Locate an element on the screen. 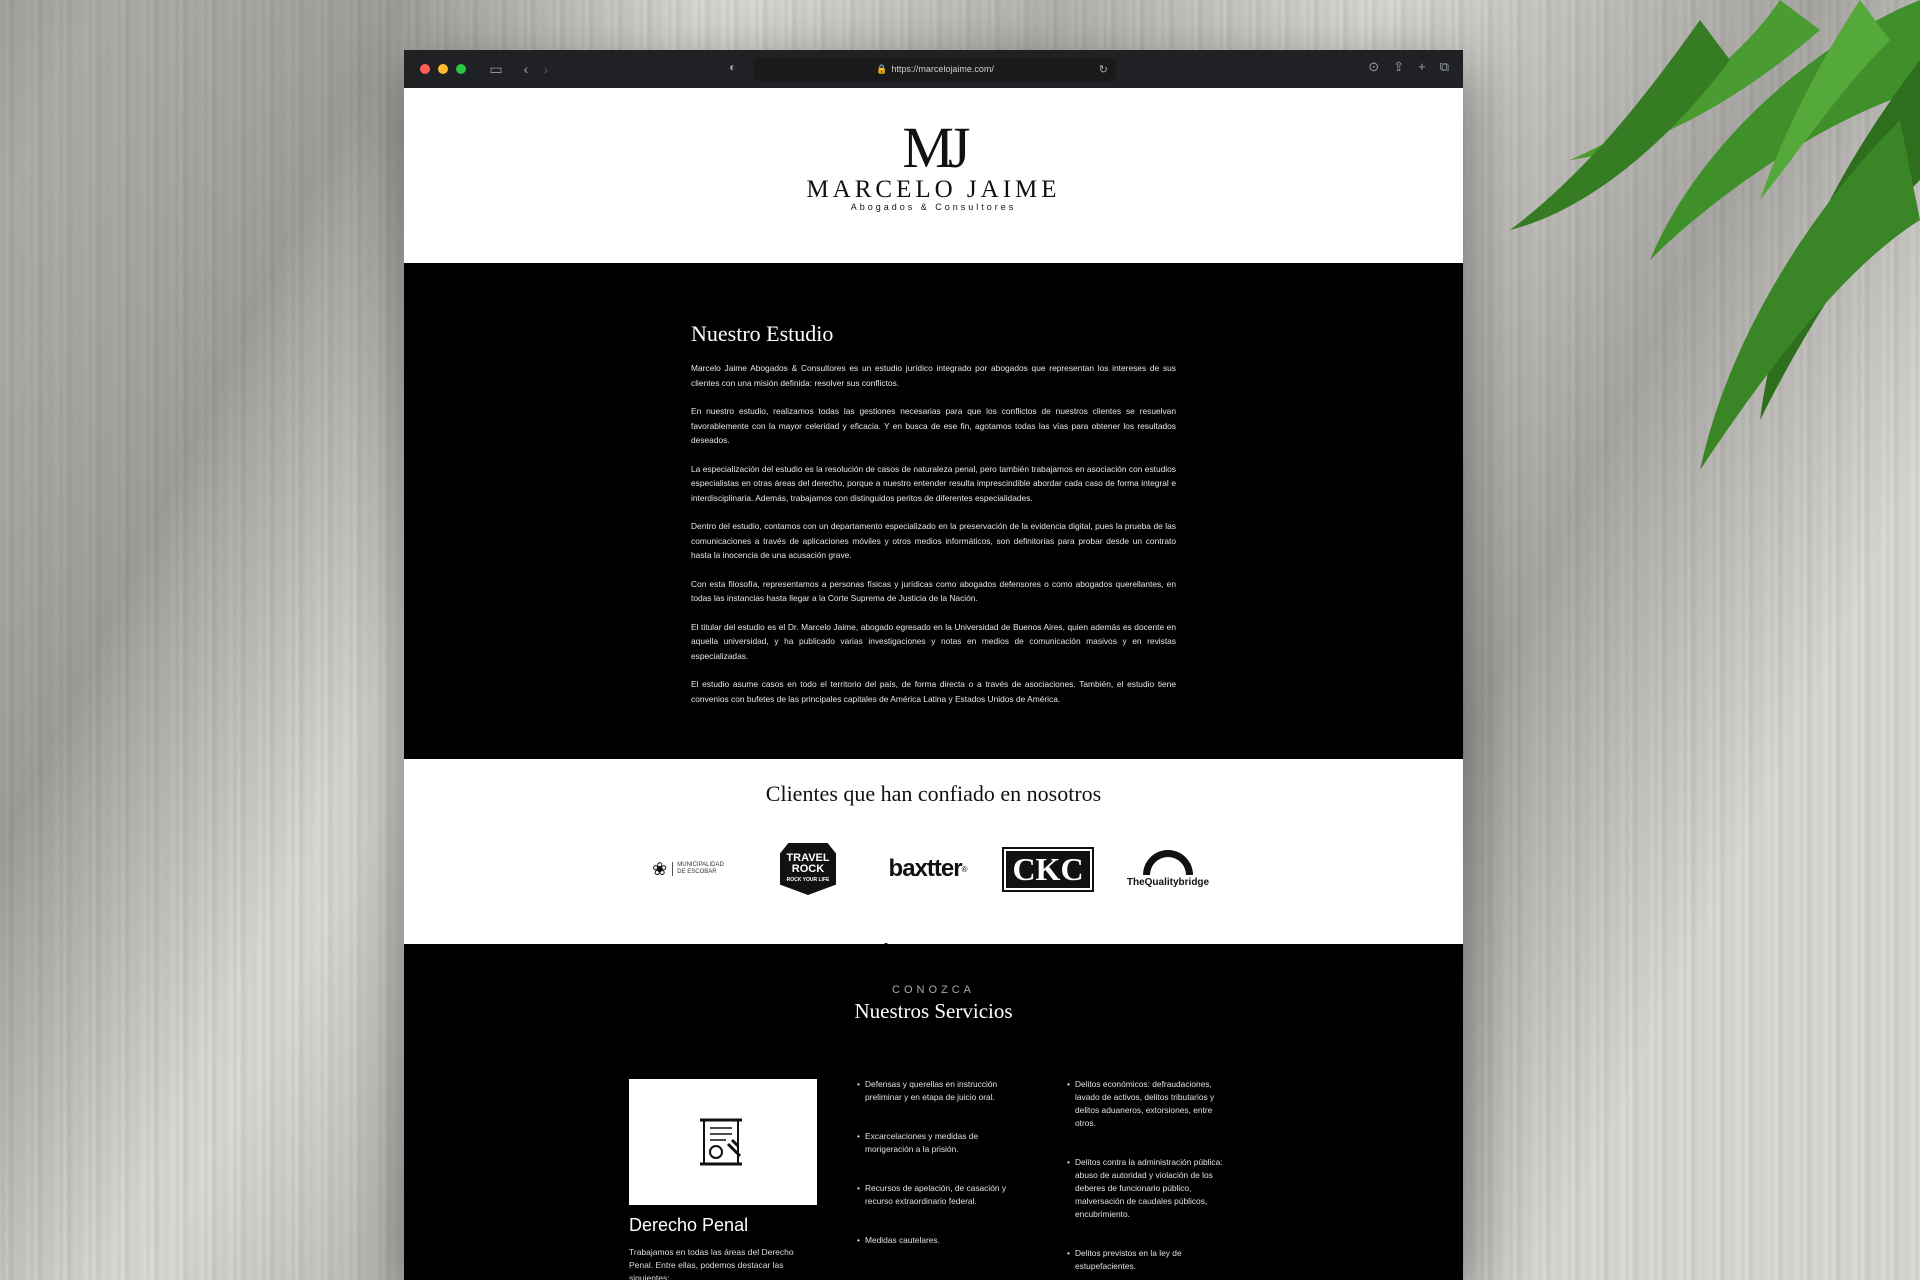 The image size is (1920, 1280). client-logo-ckc: CKC is located at coordinates (1048, 869).